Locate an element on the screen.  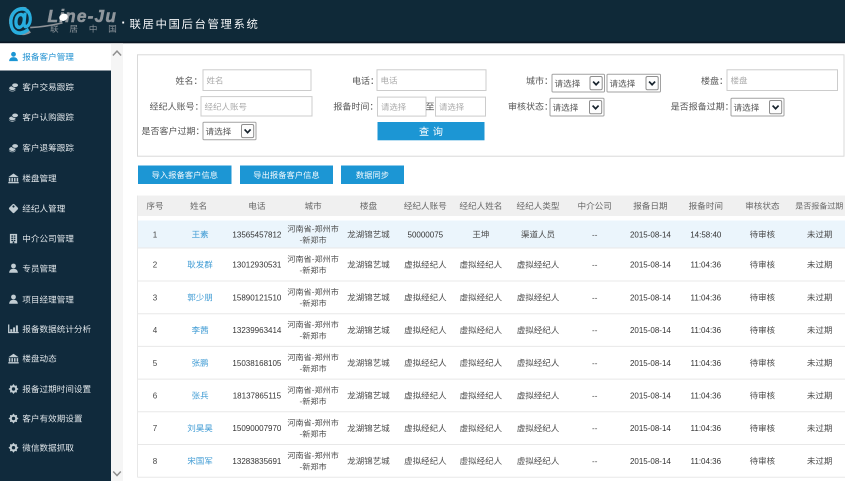
svg-text: 7 is located at coordinates (155, 428).